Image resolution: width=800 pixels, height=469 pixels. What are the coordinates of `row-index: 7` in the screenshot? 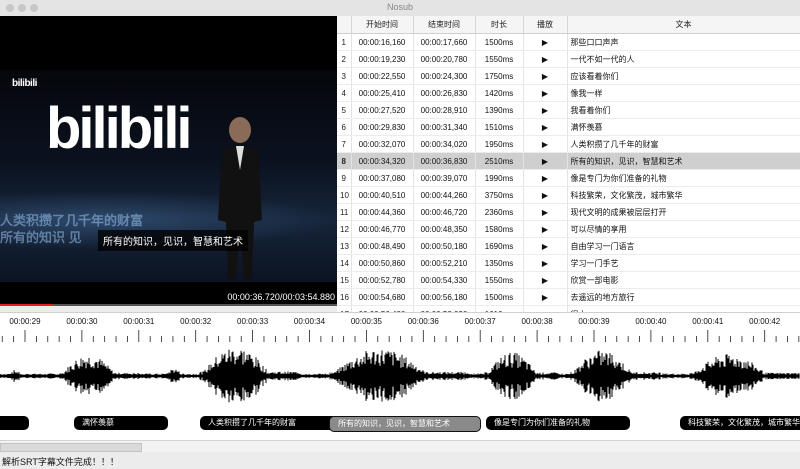 It's located at (344, 144).